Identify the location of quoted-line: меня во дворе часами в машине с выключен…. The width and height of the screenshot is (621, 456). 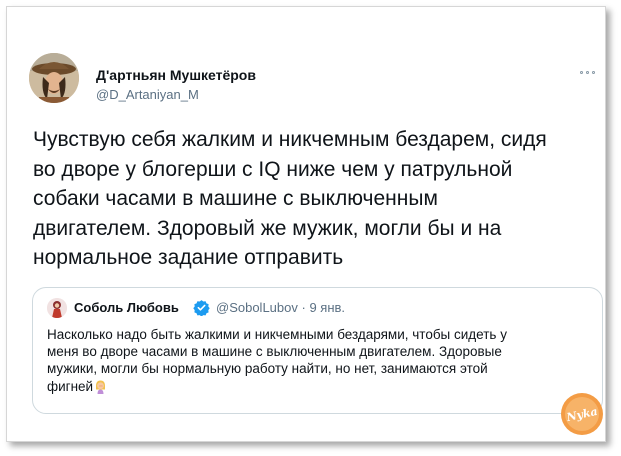
(274, 352).